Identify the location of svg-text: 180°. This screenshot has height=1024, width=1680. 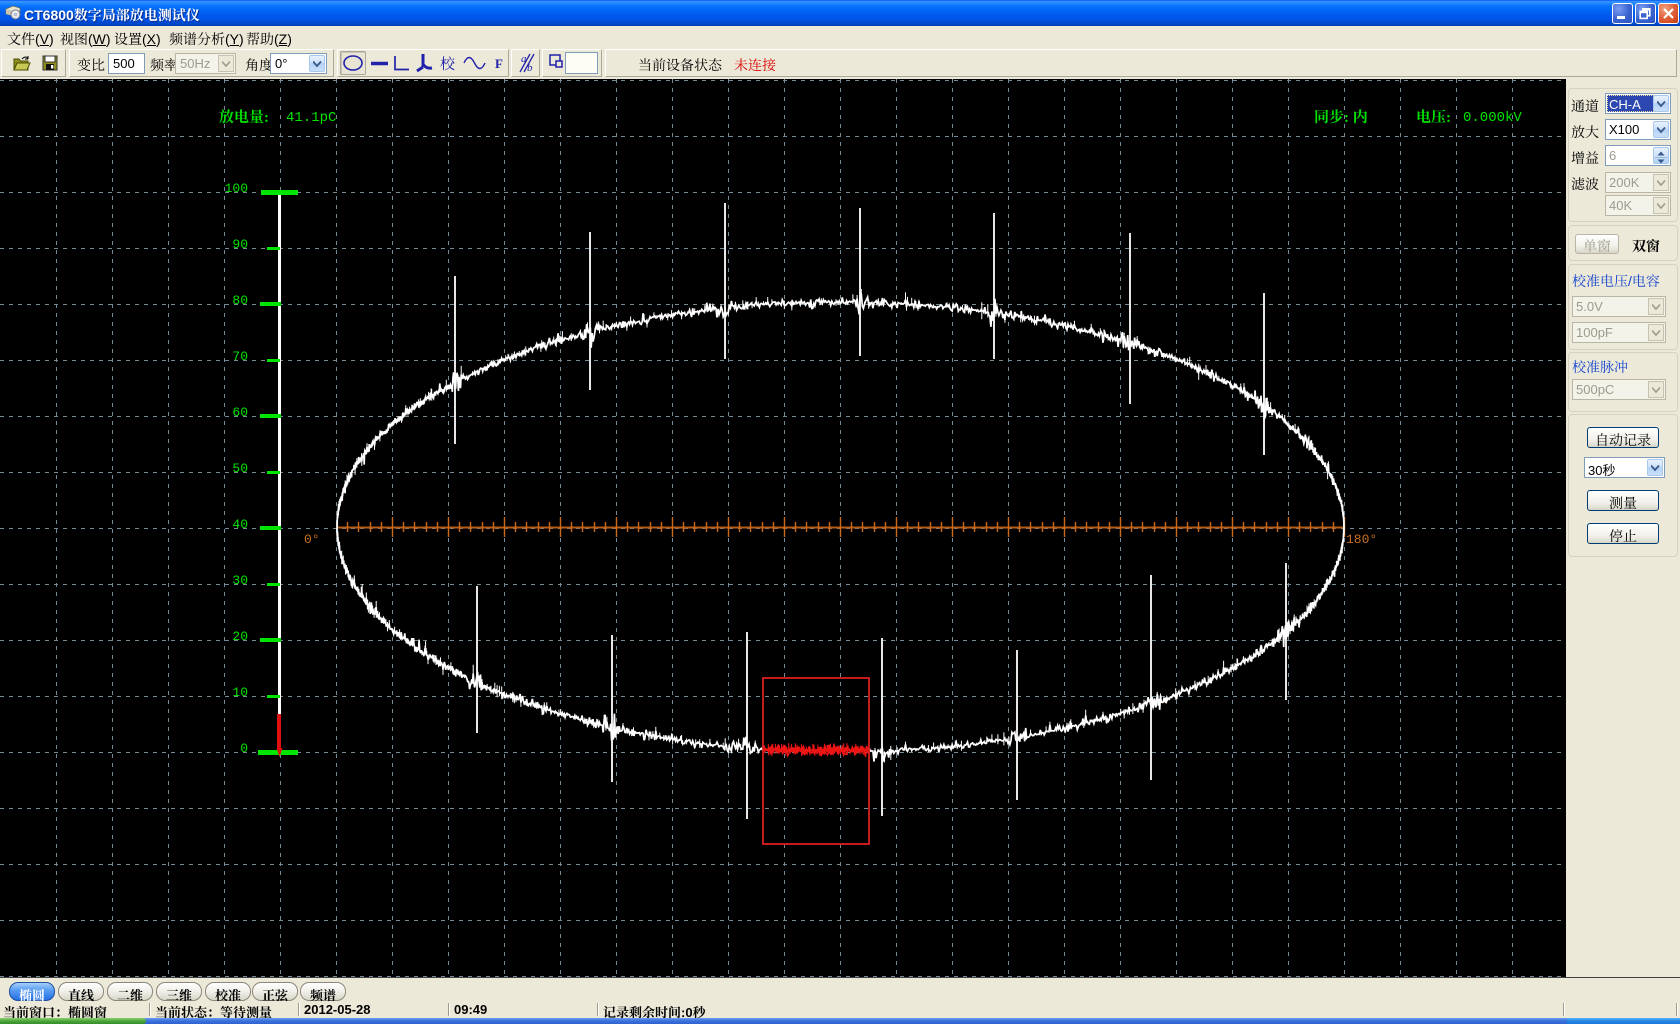
(1361, 539).